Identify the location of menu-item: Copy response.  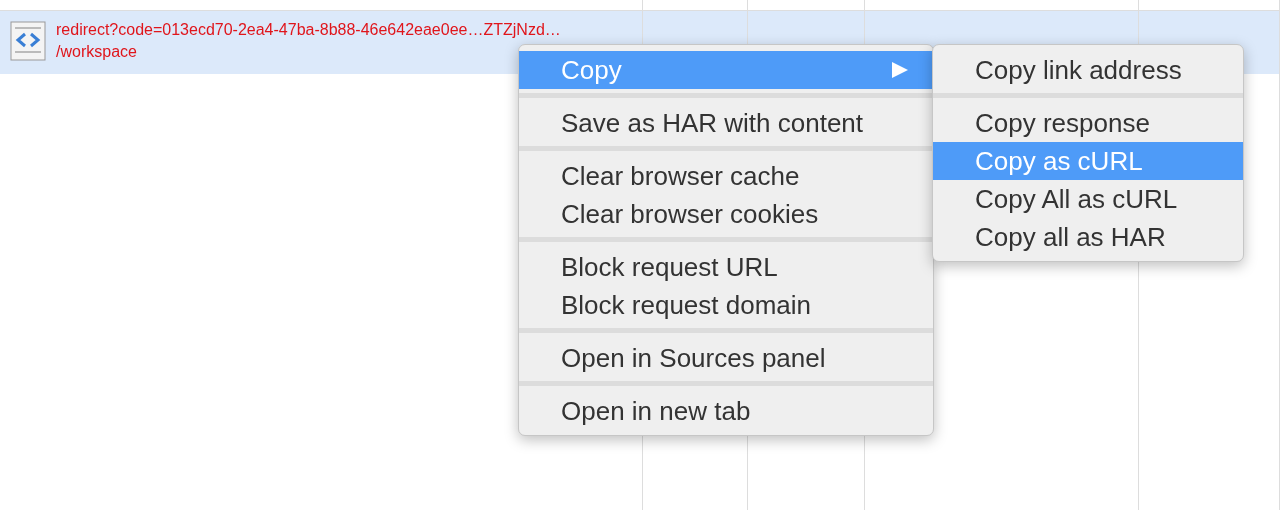
(1088, 123).